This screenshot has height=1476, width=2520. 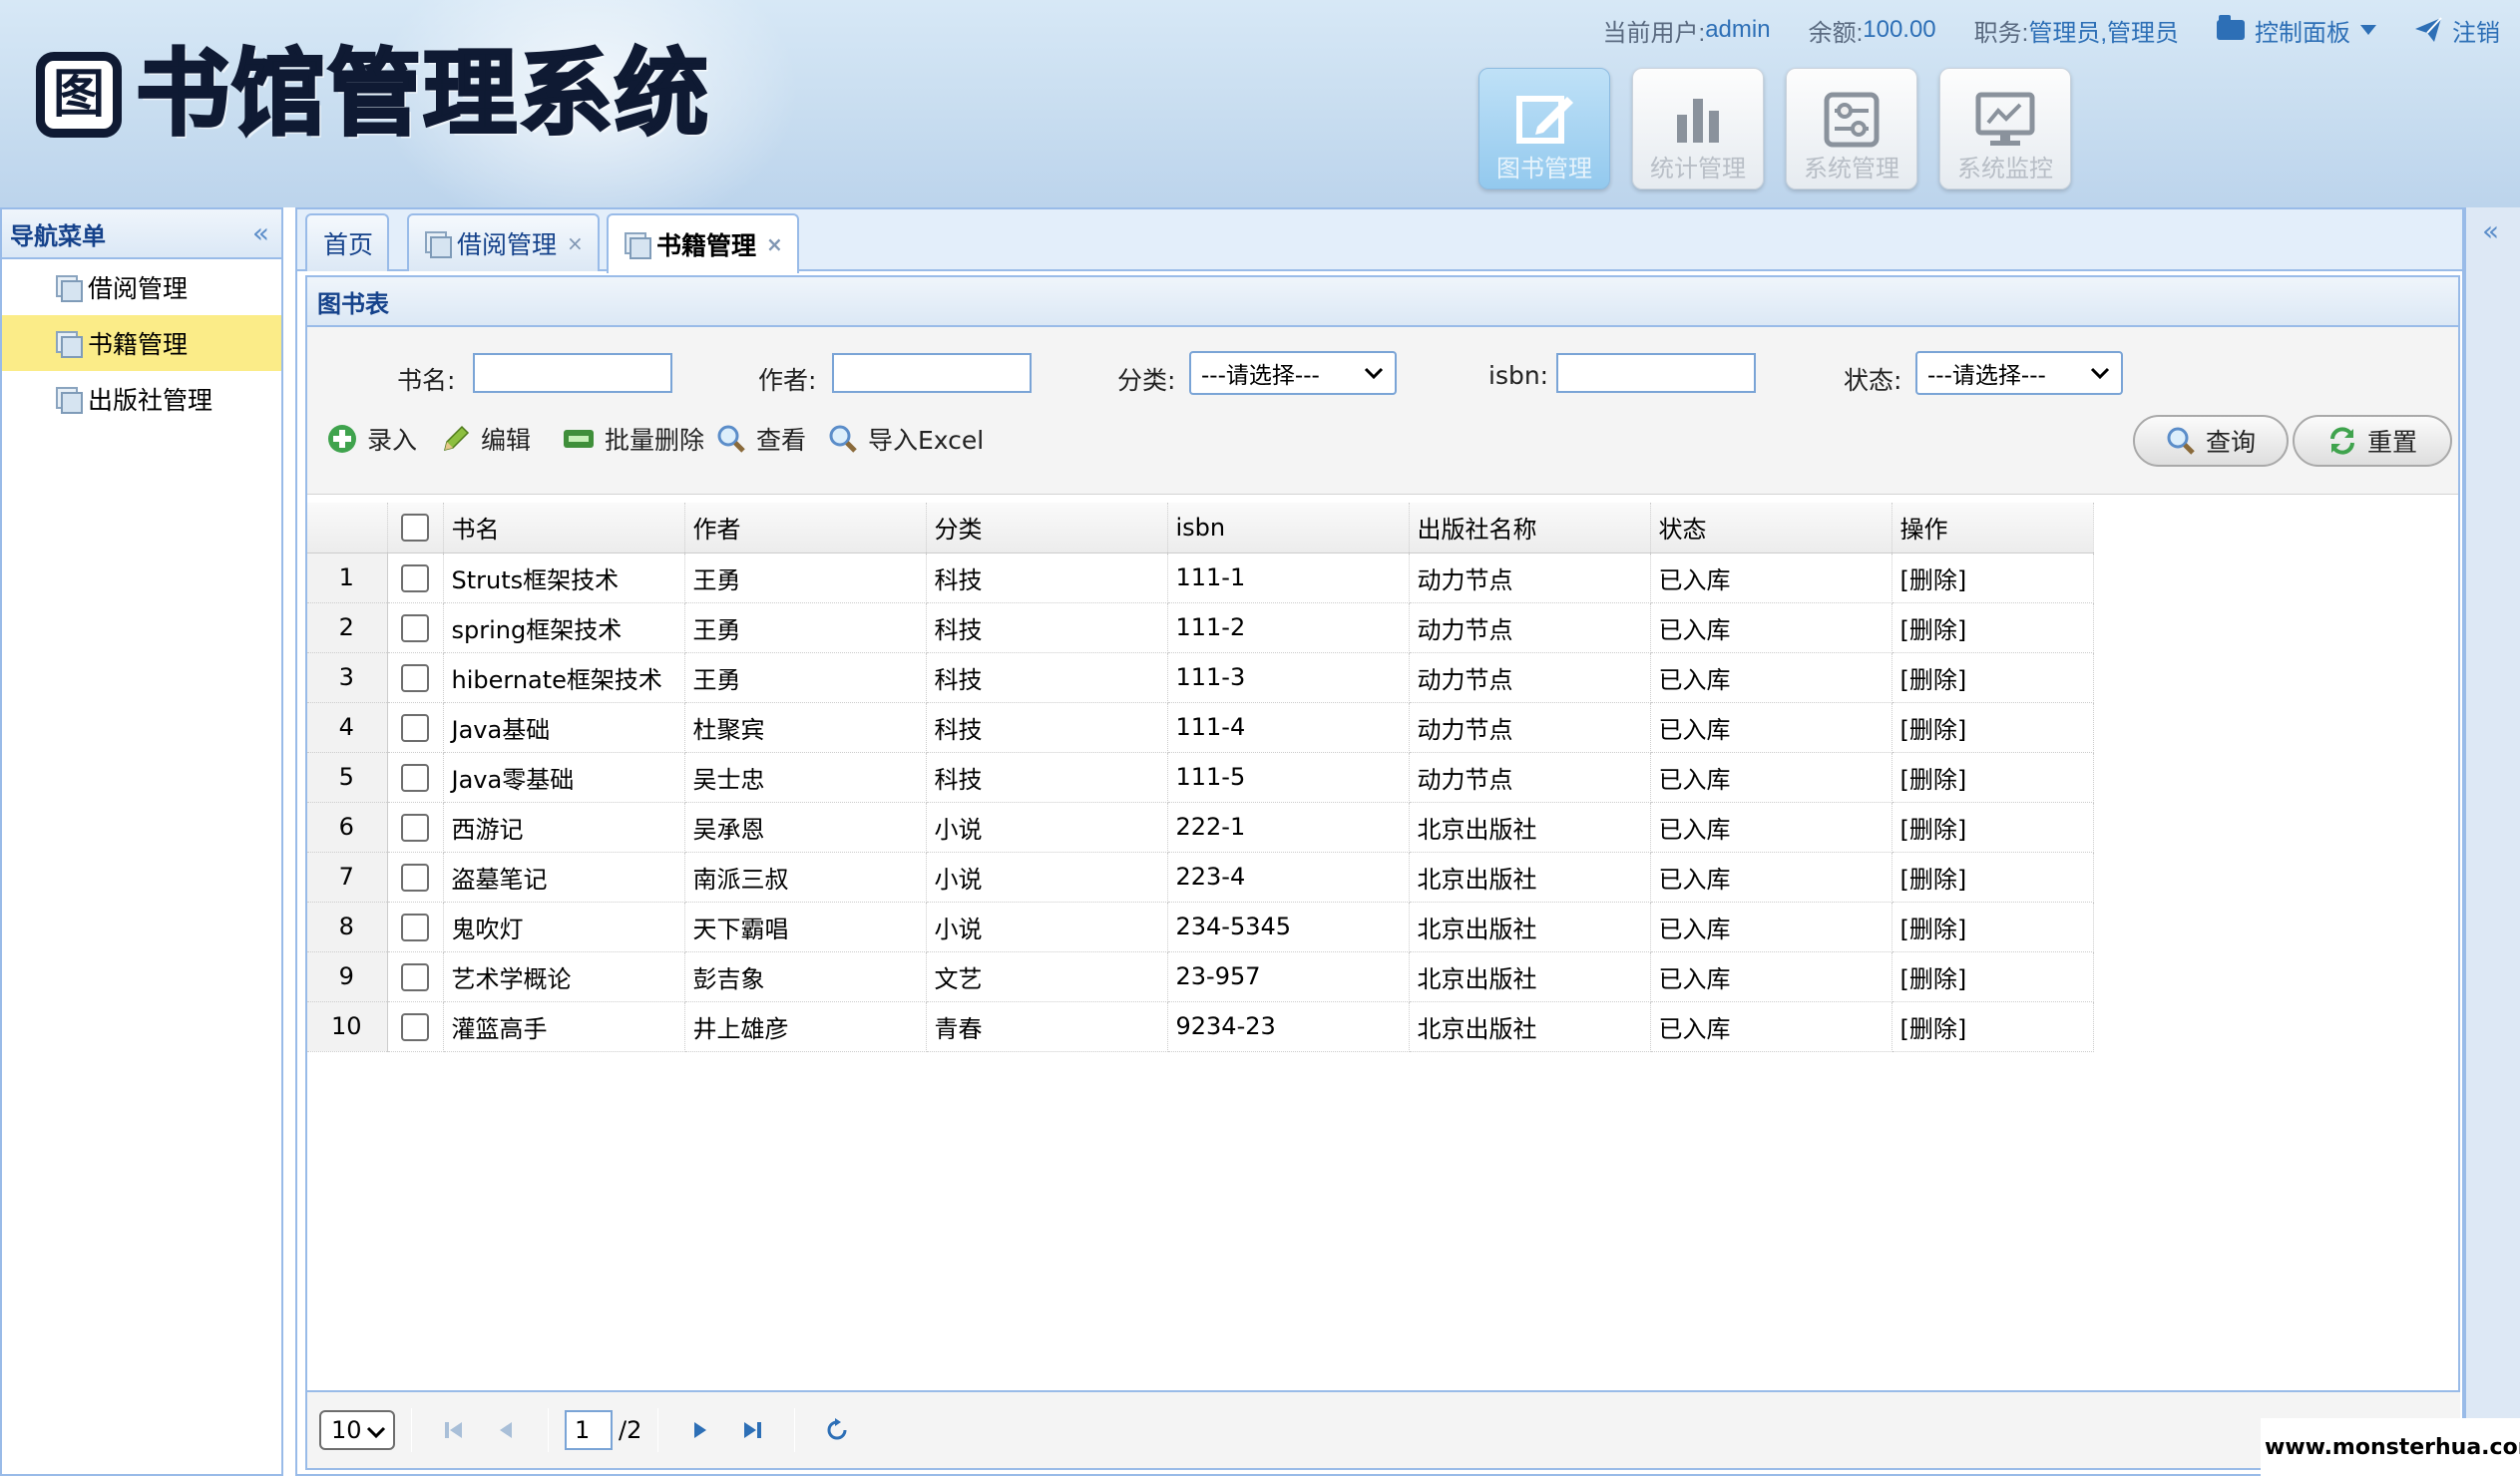 I want to click on module-system: 系统管理, so click(x=1851, y=128).